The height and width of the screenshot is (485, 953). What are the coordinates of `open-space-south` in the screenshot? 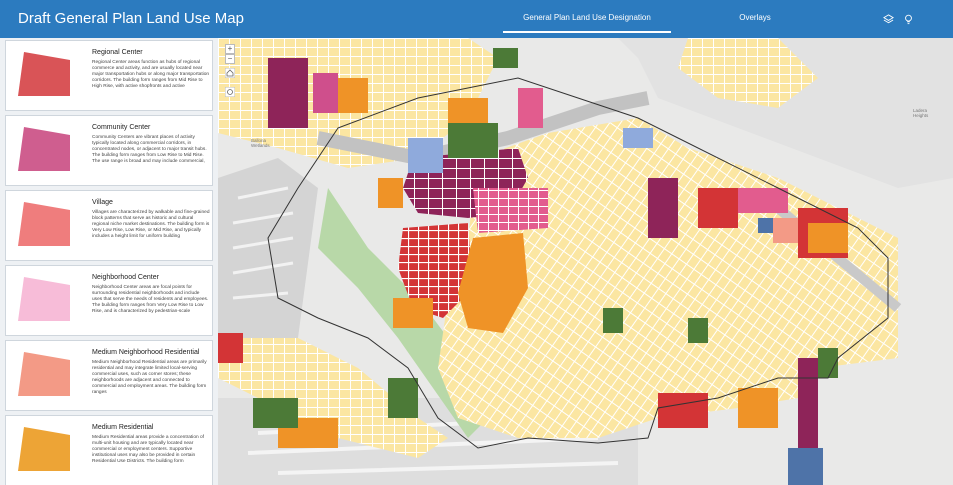 It's located at (403, 398).